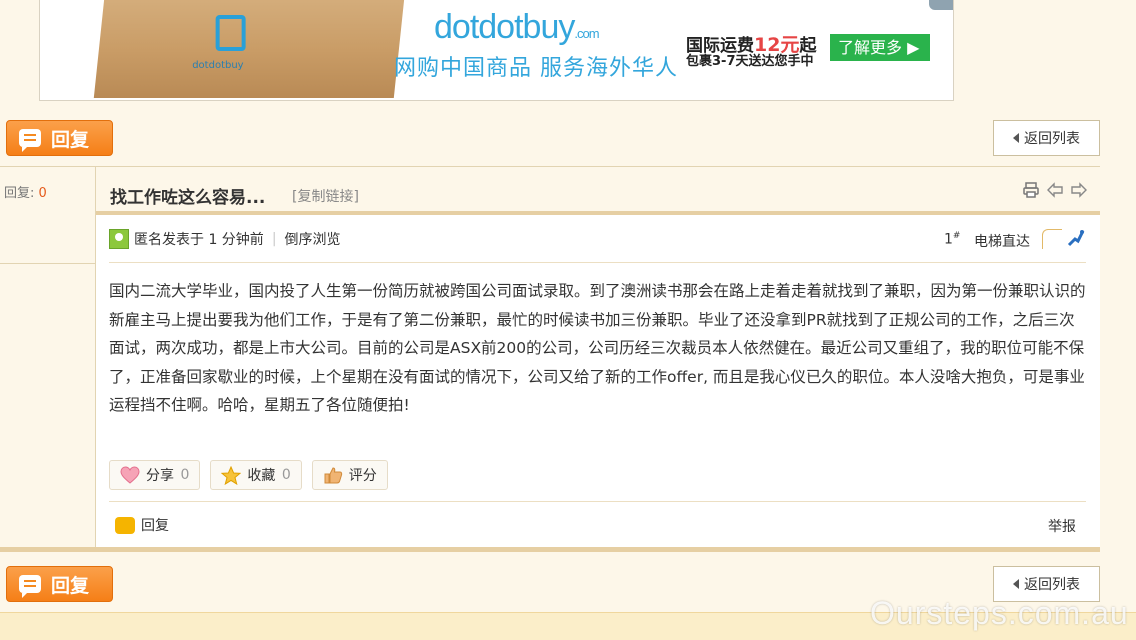 The height and width of the screenshot is (640, 1136). I want to click on reverse-view-link: 倒序浏览, so click(313, 239).